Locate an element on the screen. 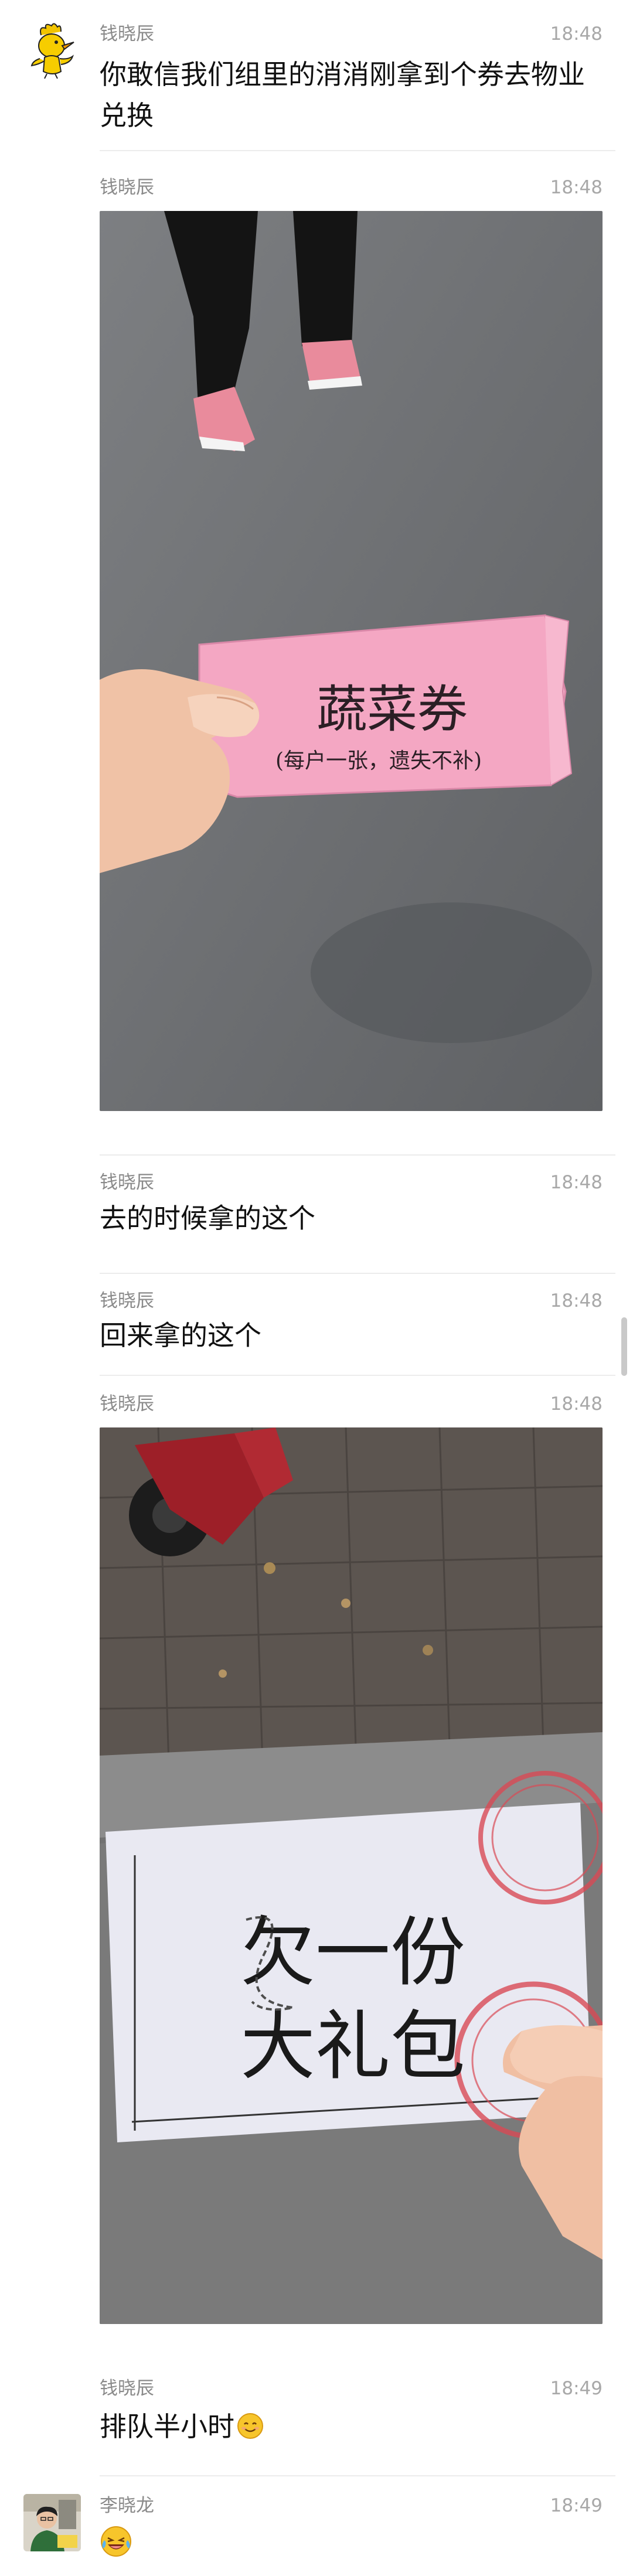 The height and width of the screenshot is (2576, 633). ticket-line2: 大礼包 is located at coordinates (352, 2046).